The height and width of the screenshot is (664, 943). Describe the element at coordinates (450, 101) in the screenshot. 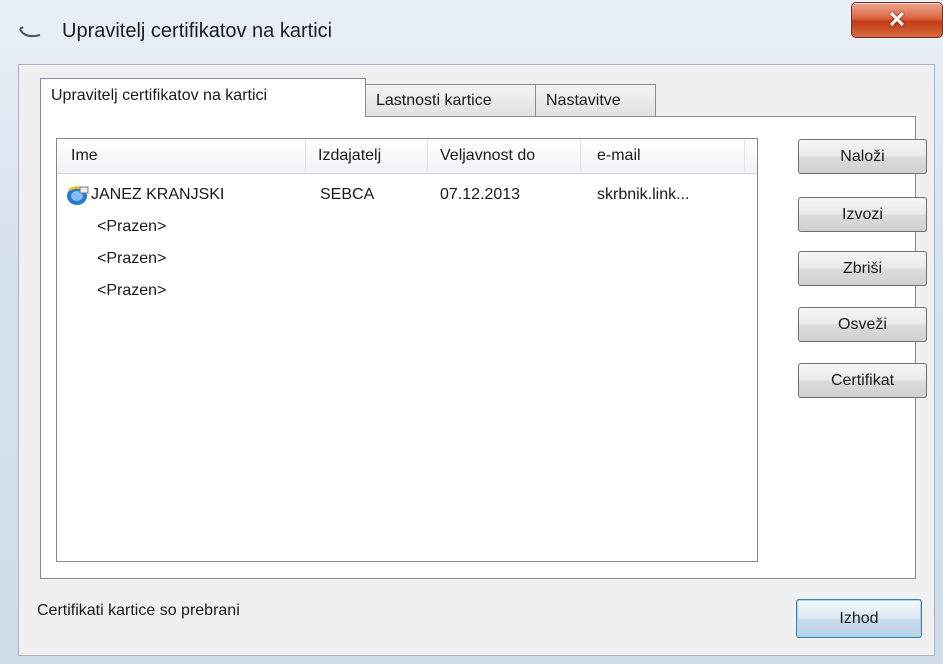

I see `tab-card-properties: Lastnosti kartice` at that location.